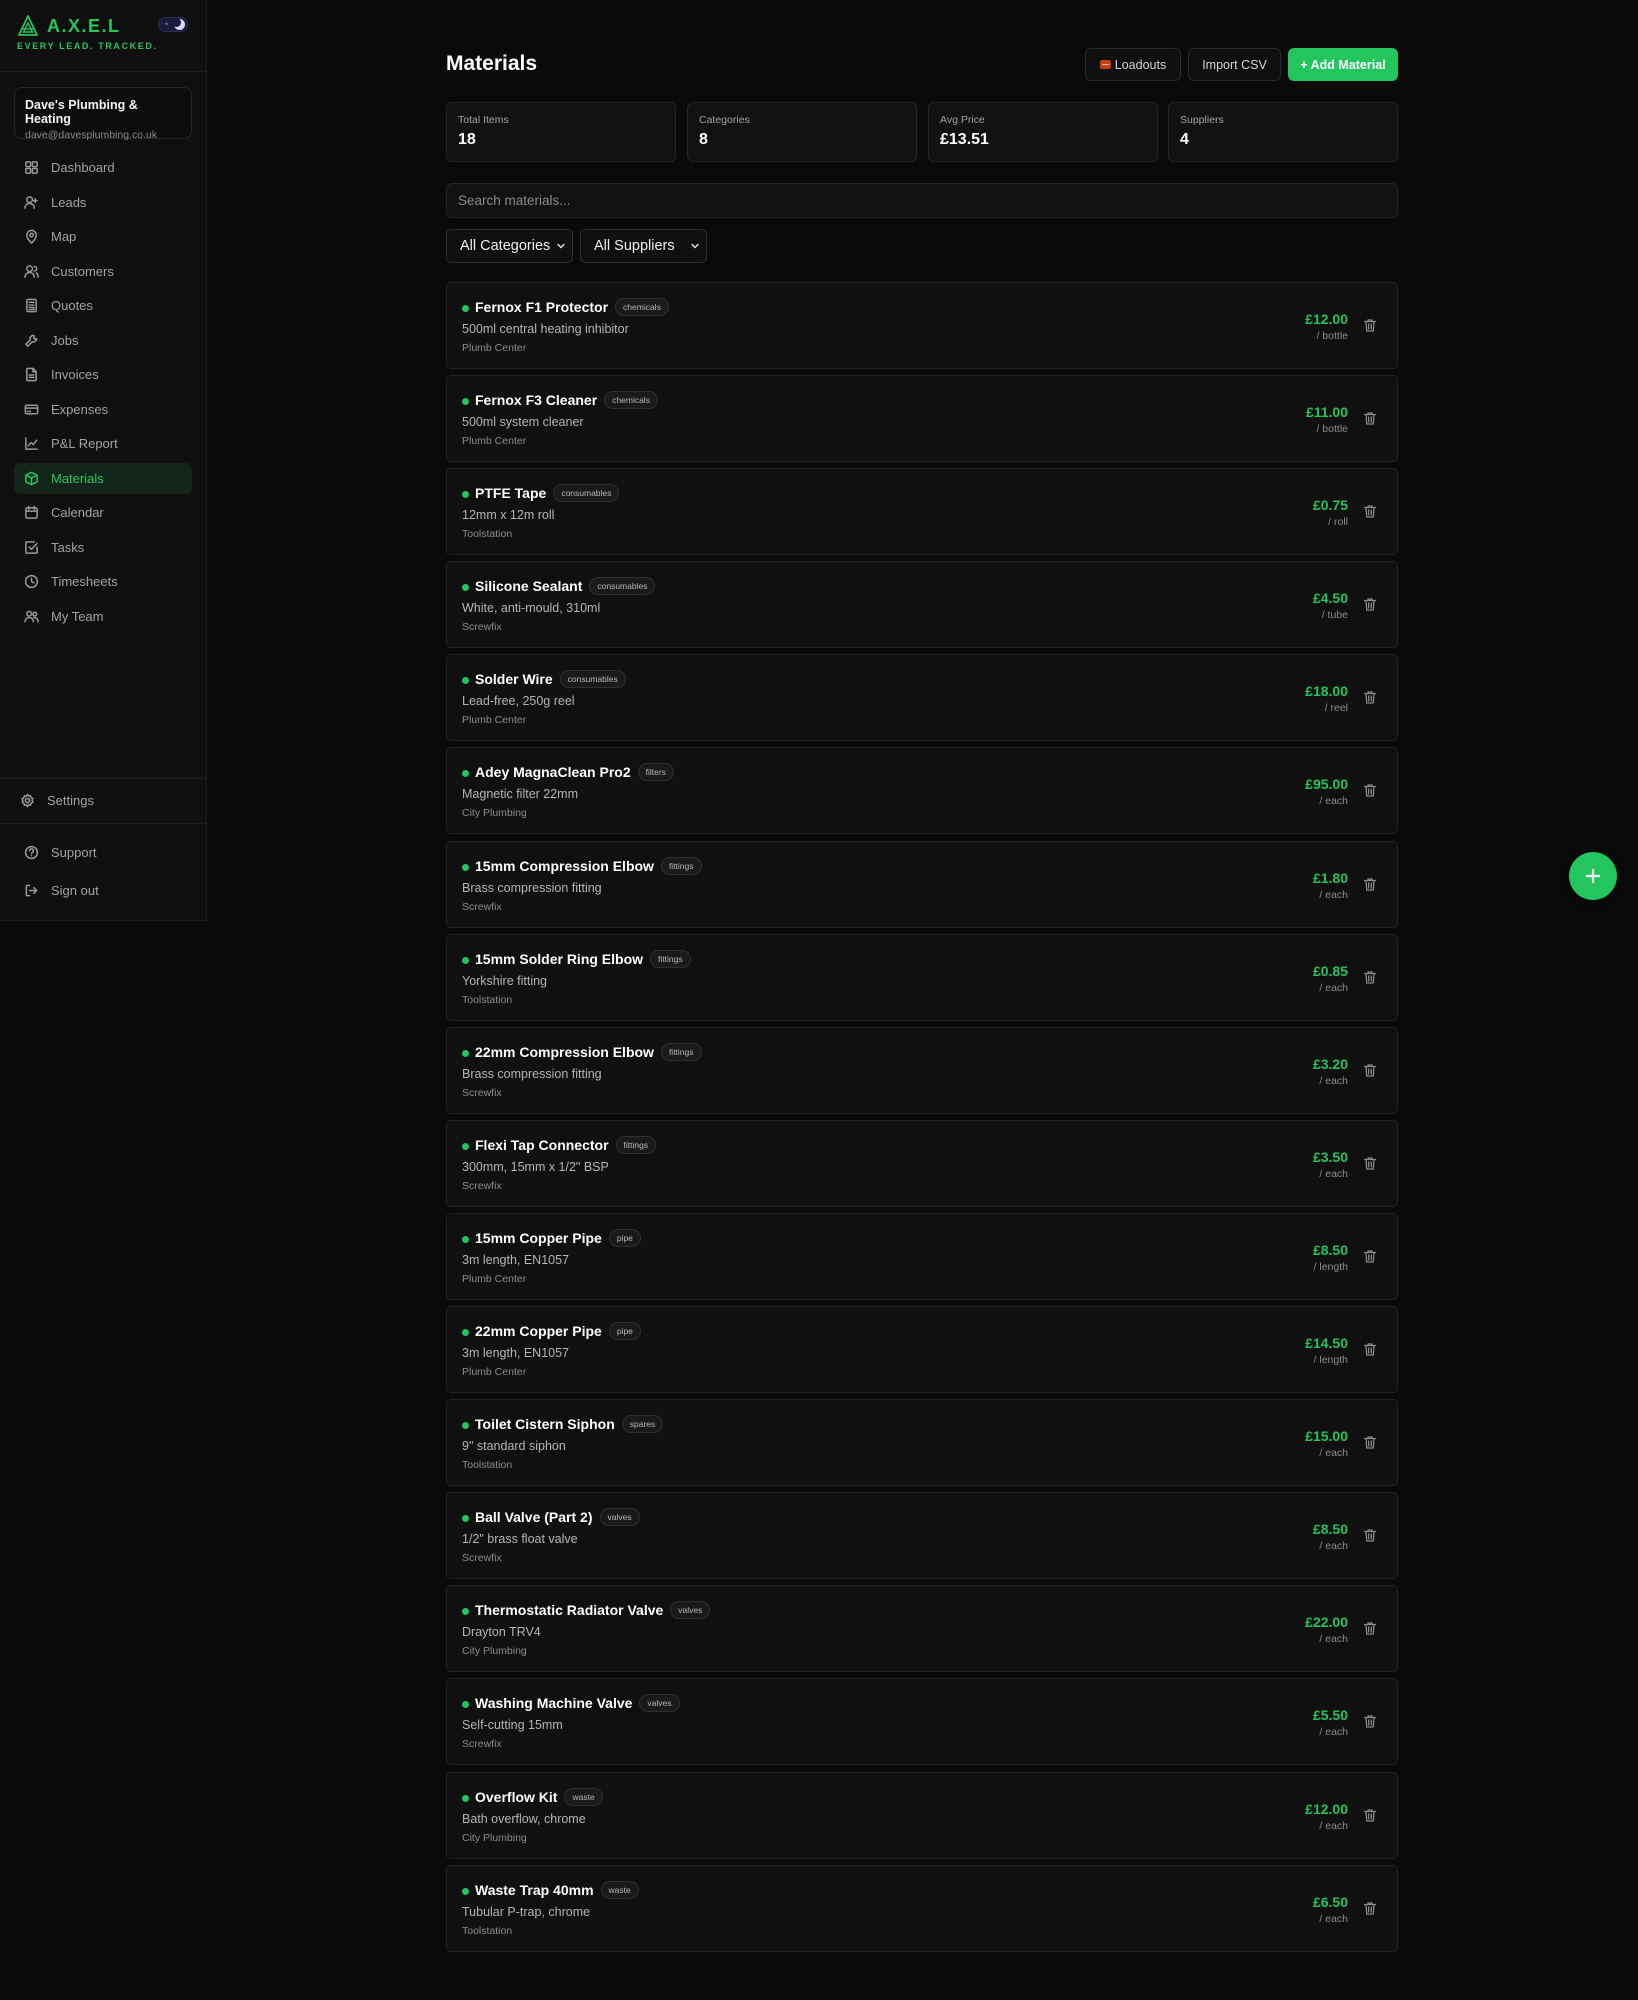  I want to click on brand: A.X.E.L EVERY LEAD. TRACKED., so click(87, 32).